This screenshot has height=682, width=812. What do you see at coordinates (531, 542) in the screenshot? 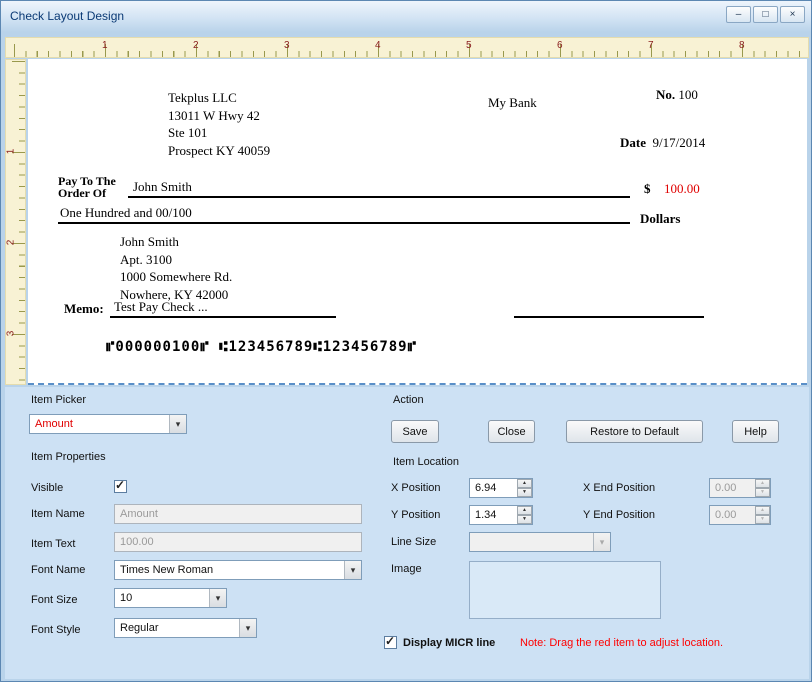
I see `line-size-value` at bounding box center [531, 542].